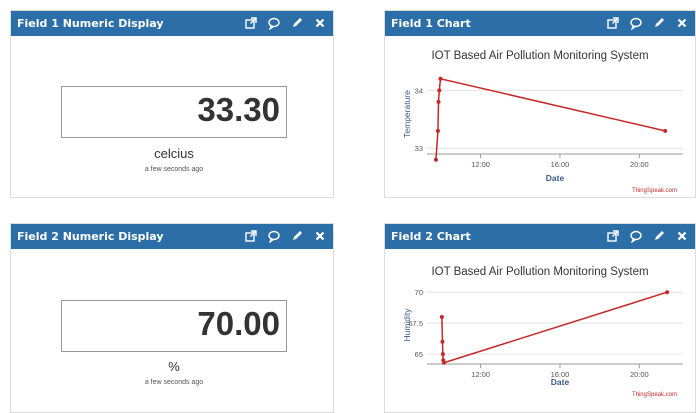 The width and height of the screenshot is (696, 413). What do you see at coordinates (419, 354) in the screenshot?
I see `y-tick-label: 65` at bounding box center [419, 354].